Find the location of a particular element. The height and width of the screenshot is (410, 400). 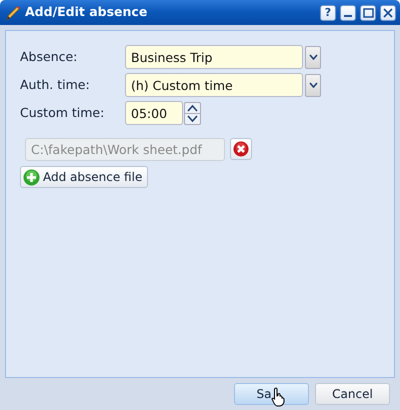

time-field: 05:00 is located at coordinates (154, 113).